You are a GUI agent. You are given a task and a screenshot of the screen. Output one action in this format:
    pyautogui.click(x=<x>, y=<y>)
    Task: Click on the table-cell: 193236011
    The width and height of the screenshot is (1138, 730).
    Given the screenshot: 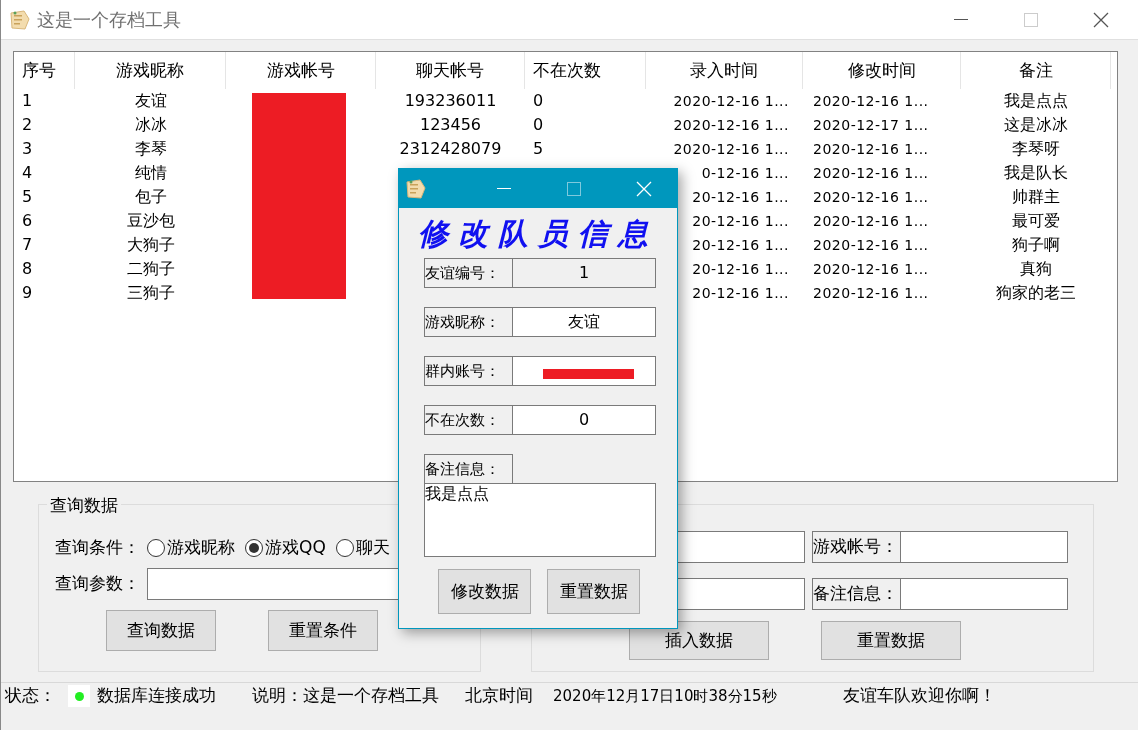 What is the action you would take?
    pyautogui.click(x=450, y=100)
    